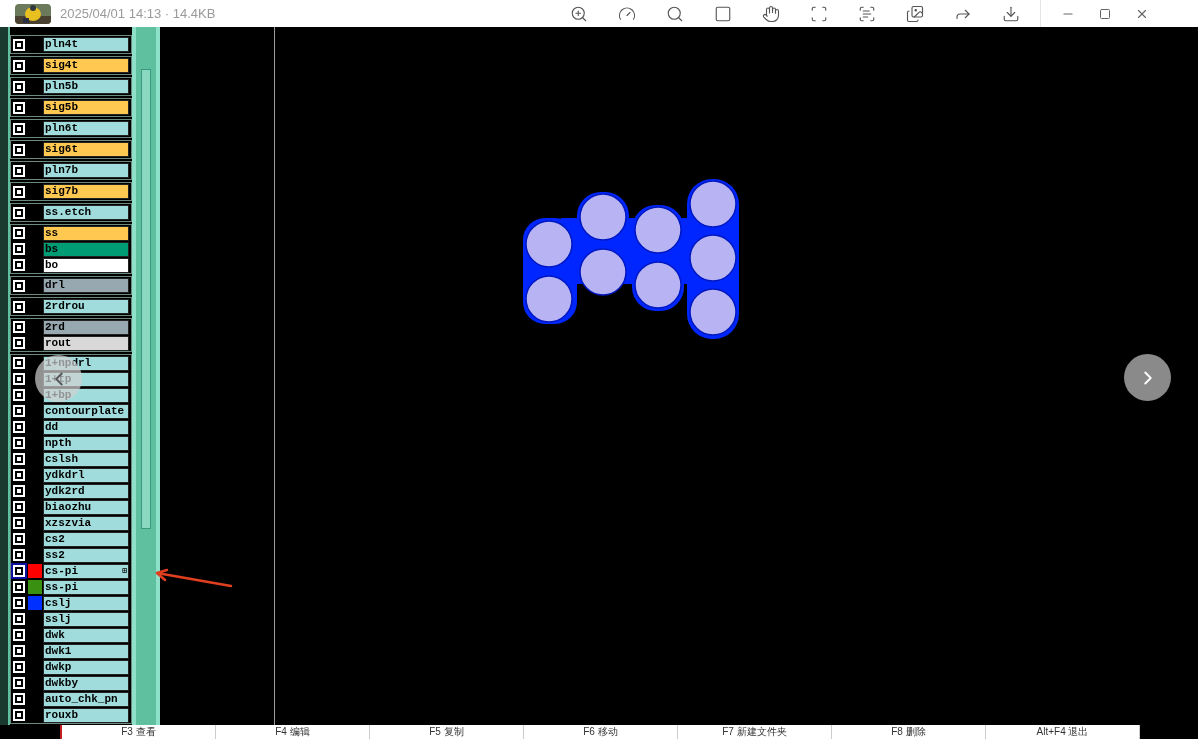  Describe the element at coordinates (86, 587) in the screenshot. I see `layer-name: ss-pi` at that location.